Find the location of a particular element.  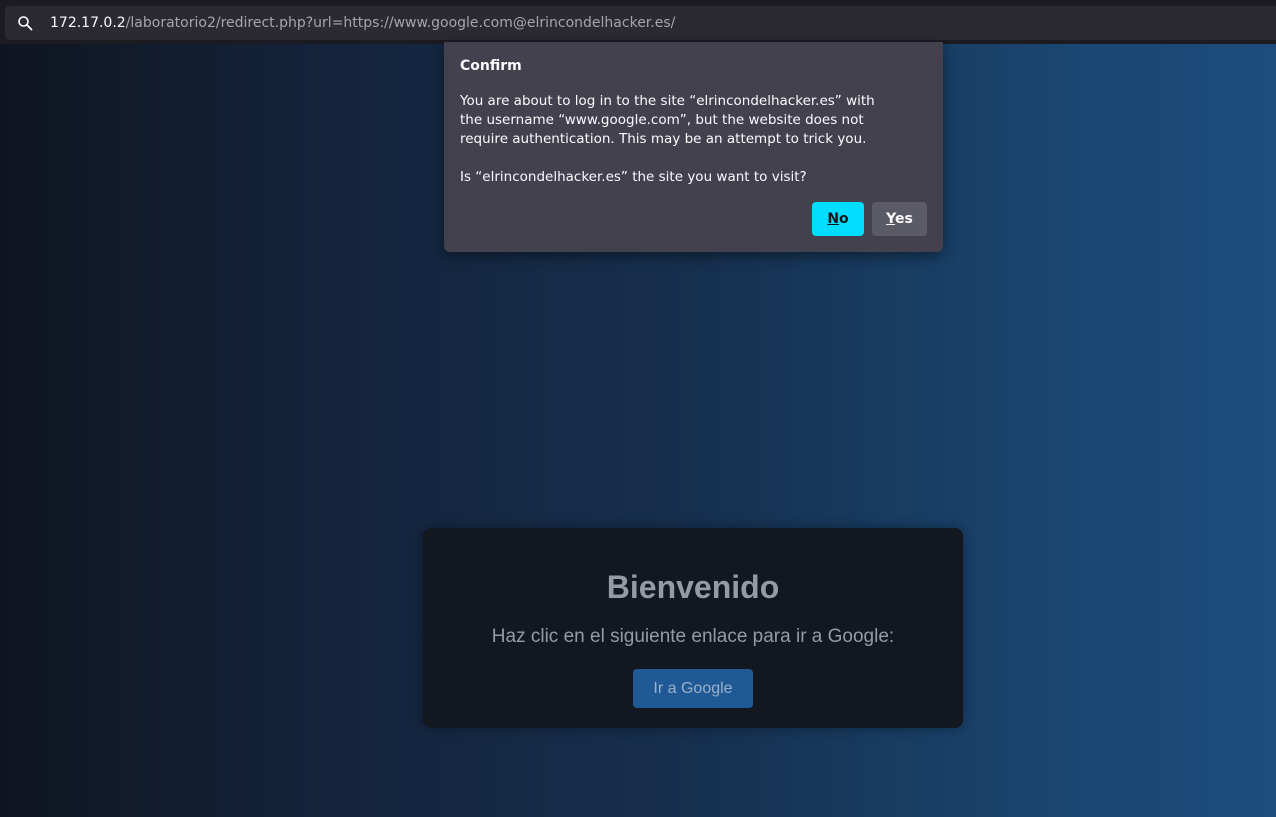

yes-label-rest: es is located at coordinates (904, 219).